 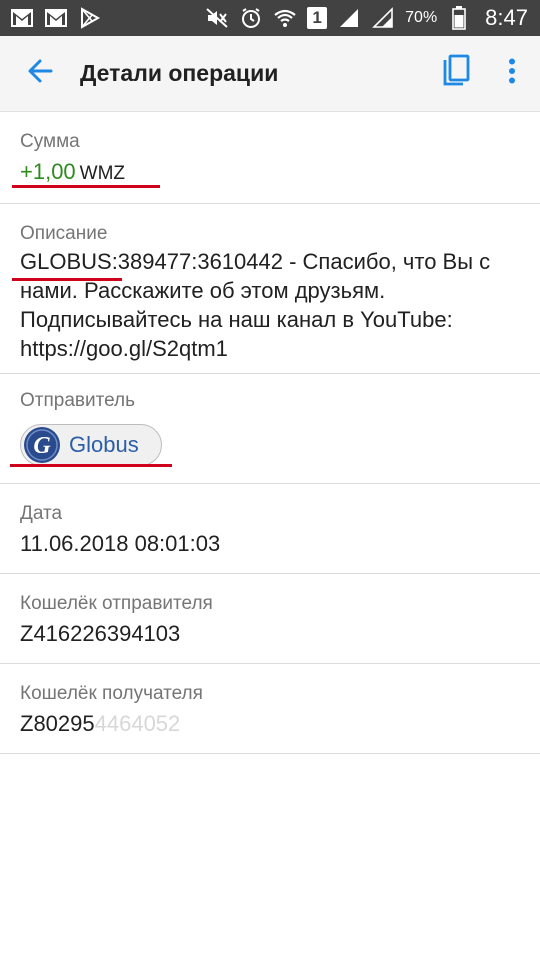 I want to click on clock: 8:47, so click(x=506, y=17).